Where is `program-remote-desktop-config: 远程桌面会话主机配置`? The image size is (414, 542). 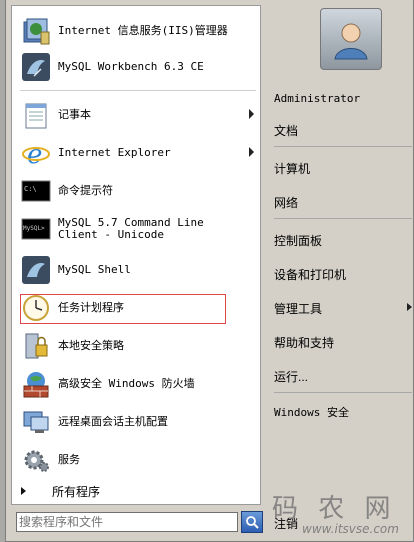
program-remote-desktop-config: 远程桌面会话主机配置 is located at coordinates (138, 422).